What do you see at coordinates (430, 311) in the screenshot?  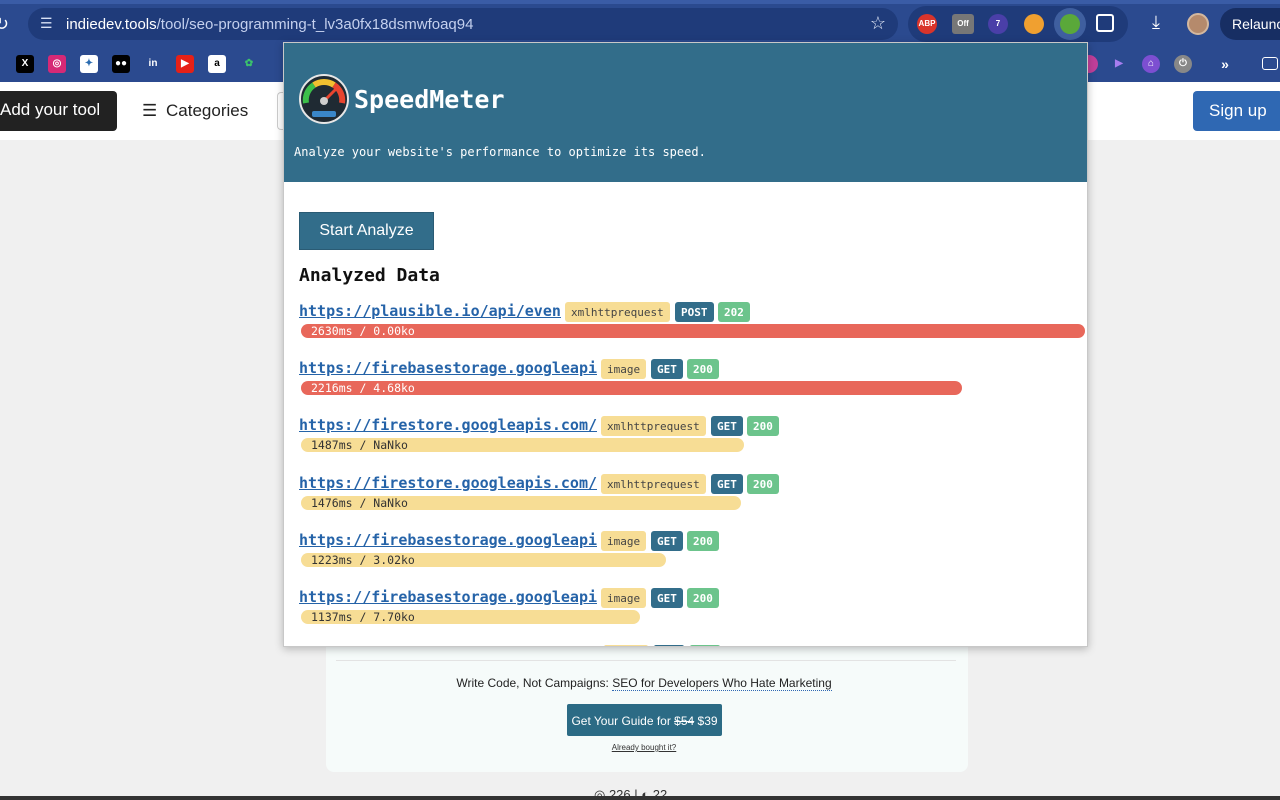 I see `request-url-link: https://plausible.io/api/event` at bounding box center [430, 311].